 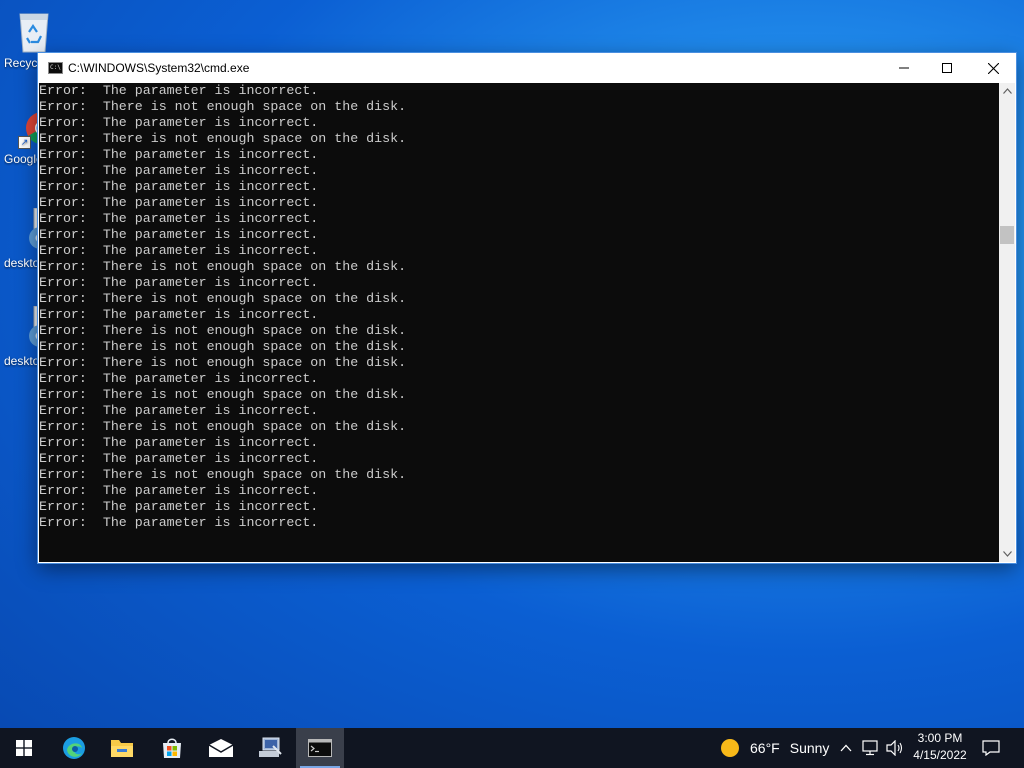 I want to click on mail-icon, so click(x=221, y=748).